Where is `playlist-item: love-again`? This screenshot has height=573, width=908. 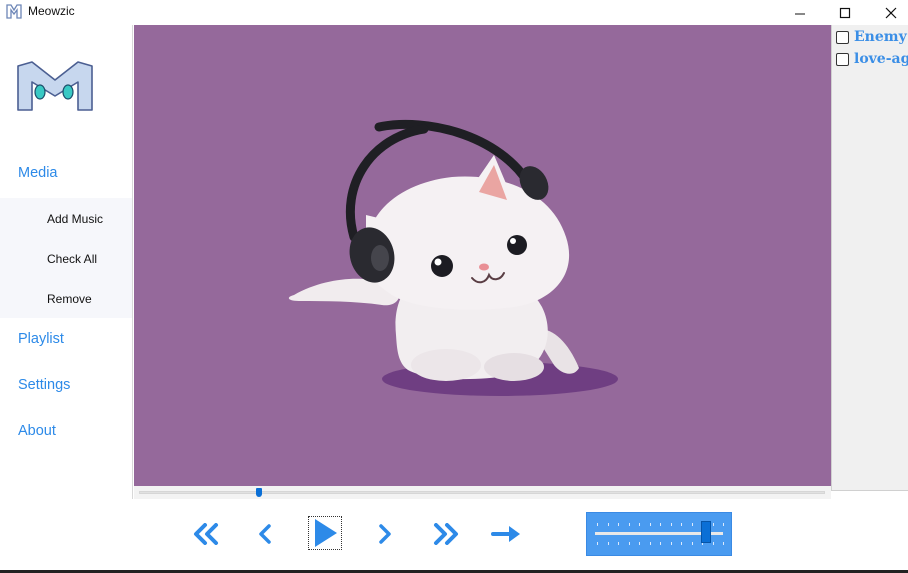 playlist-item: love-again is located at coordinates (872, 59).